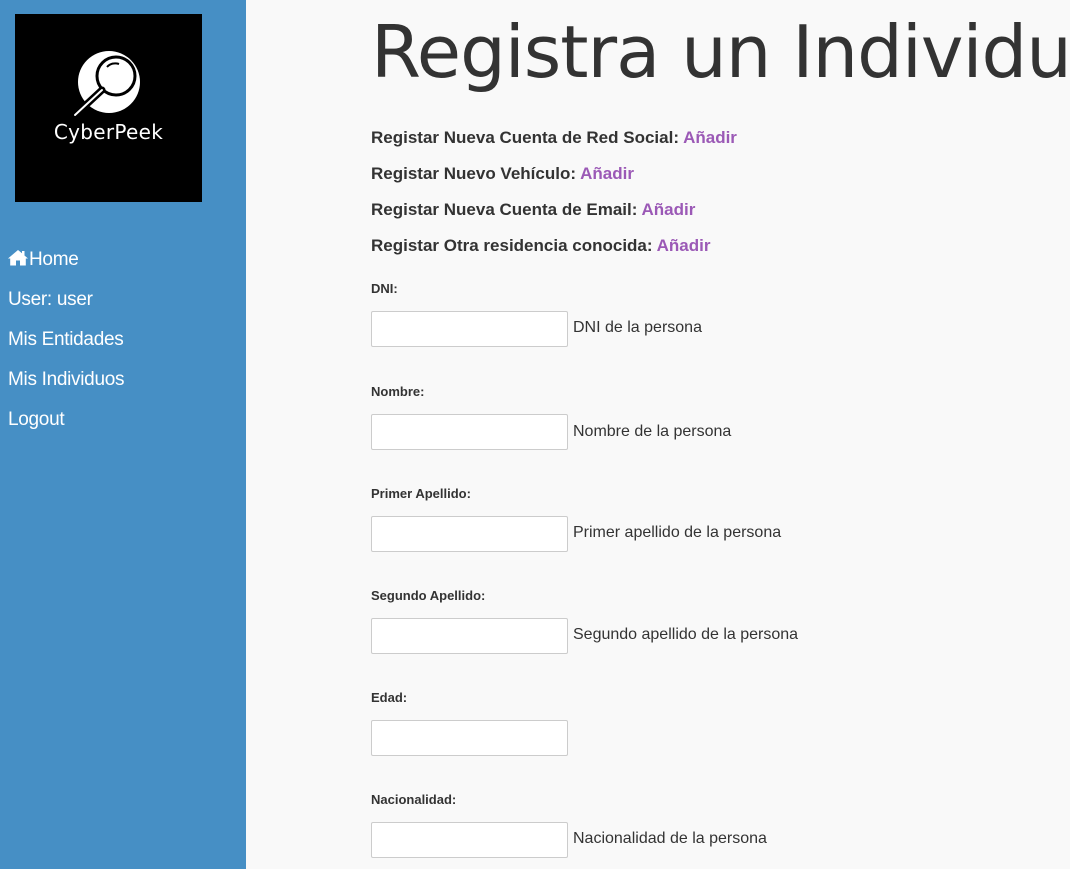 This screenshot has height=869, width=1070. I want to click on segundo-apellido-help: Segundo apellido de la persona, so click(686, 634).